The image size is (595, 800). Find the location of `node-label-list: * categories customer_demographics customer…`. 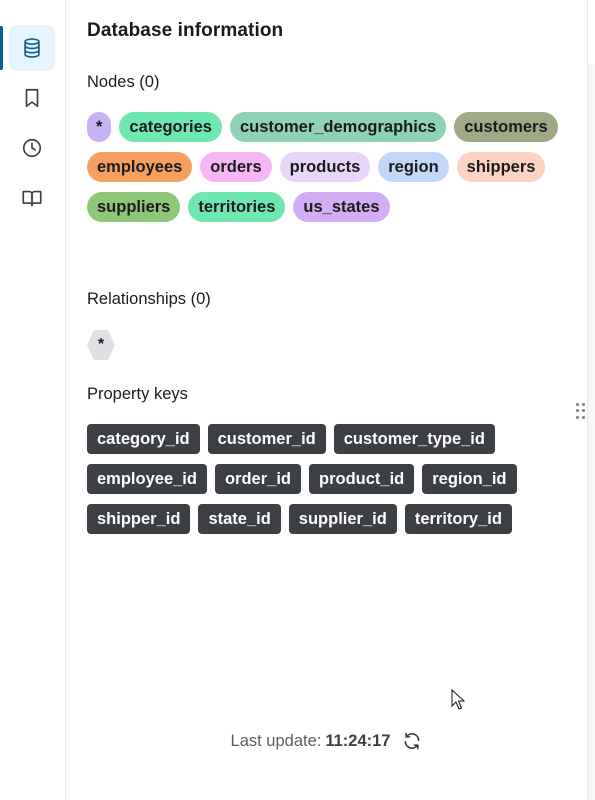

node-label-list: * categories customer_demographics customer… is located at coordinates (327, 167).